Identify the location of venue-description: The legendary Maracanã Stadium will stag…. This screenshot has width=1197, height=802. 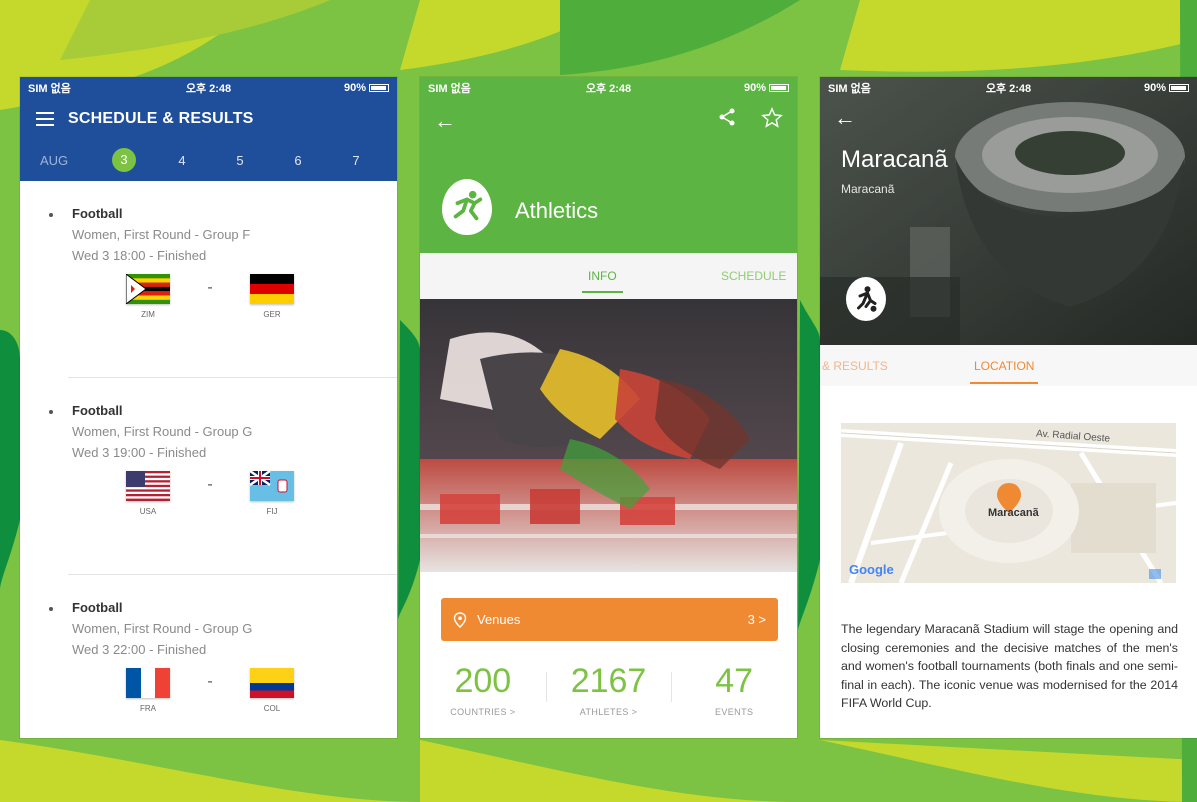
(1009, 666).